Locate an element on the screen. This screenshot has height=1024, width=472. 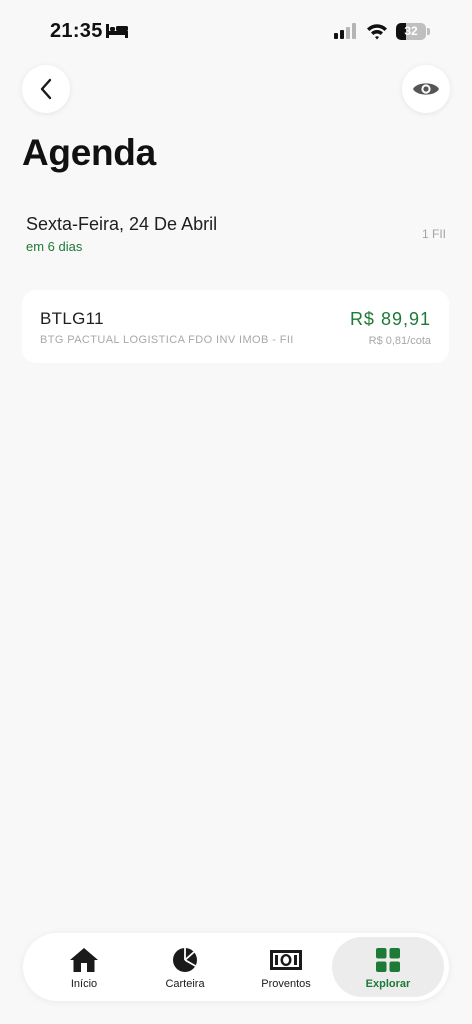
battery-icon: 32 is located at coordinates (413, 31).